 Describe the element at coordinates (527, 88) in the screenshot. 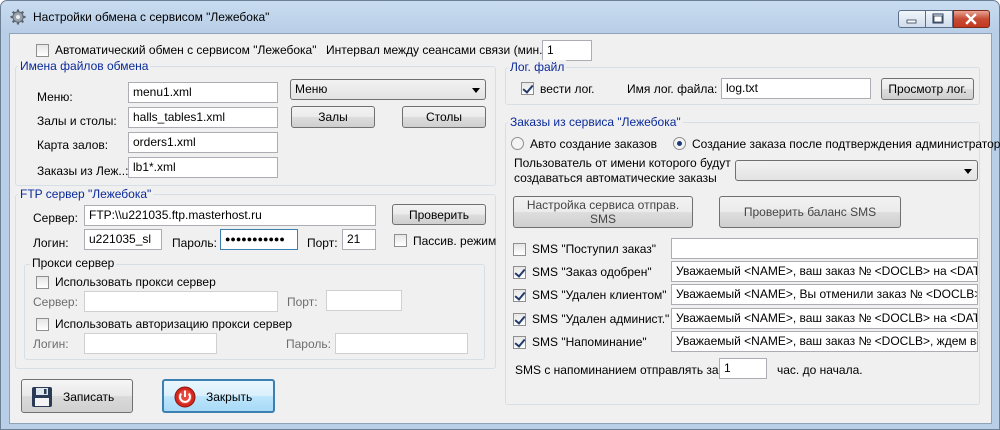

I see `keep-log-checkbox` at that location.